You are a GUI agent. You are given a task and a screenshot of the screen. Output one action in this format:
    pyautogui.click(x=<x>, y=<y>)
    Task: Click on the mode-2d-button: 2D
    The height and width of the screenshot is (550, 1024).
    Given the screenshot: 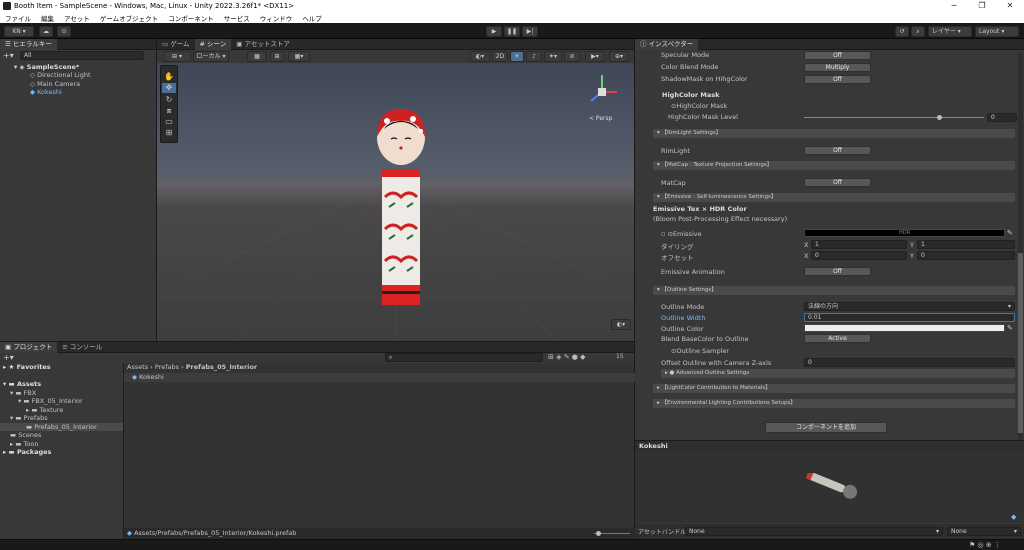 What is the action you would take?
    pyautogui.click(x=500, y=56)
    